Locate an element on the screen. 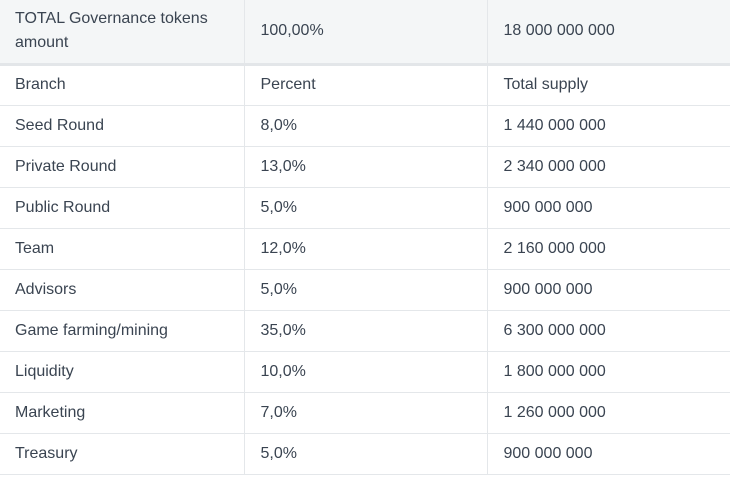 The width and height of the screenshot is (741, 479). header-cell-total-percent: 100,00% is located at coordinates (365, 33).